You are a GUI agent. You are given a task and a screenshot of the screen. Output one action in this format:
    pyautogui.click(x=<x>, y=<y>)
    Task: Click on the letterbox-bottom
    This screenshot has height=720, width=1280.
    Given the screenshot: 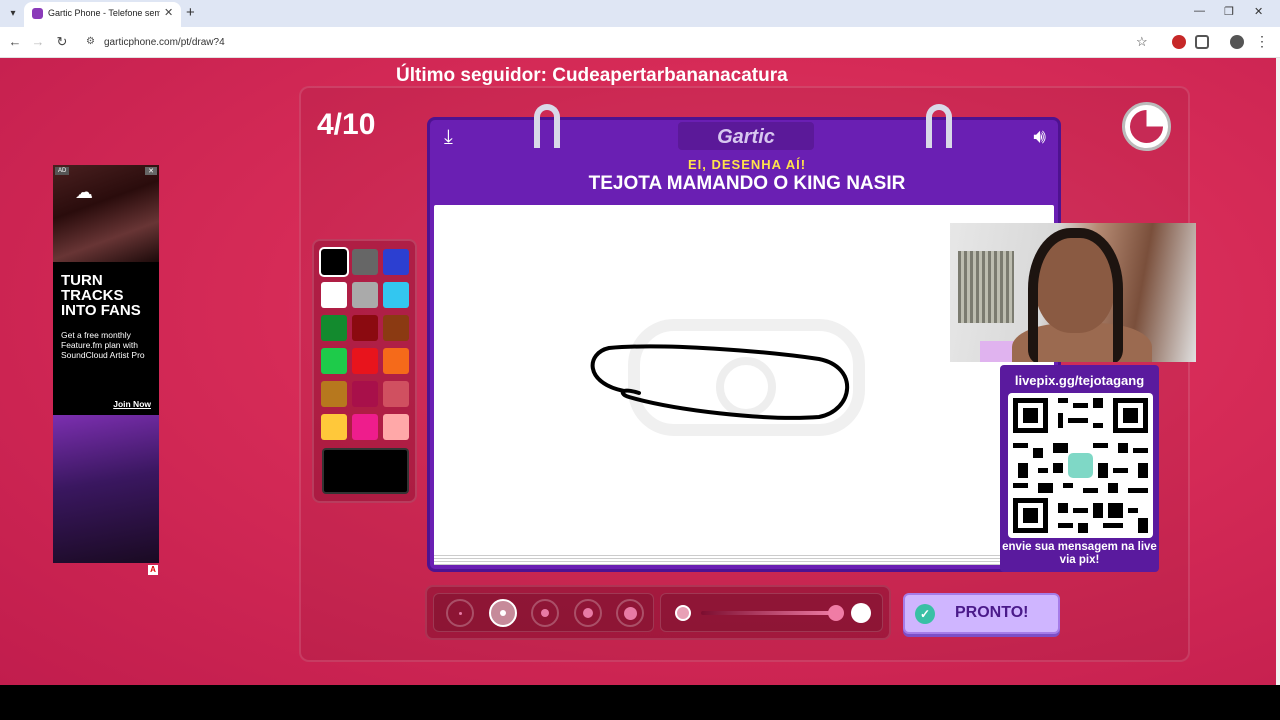 What is the action you would take?
    pyautogui.click(x=640, y=702)
    